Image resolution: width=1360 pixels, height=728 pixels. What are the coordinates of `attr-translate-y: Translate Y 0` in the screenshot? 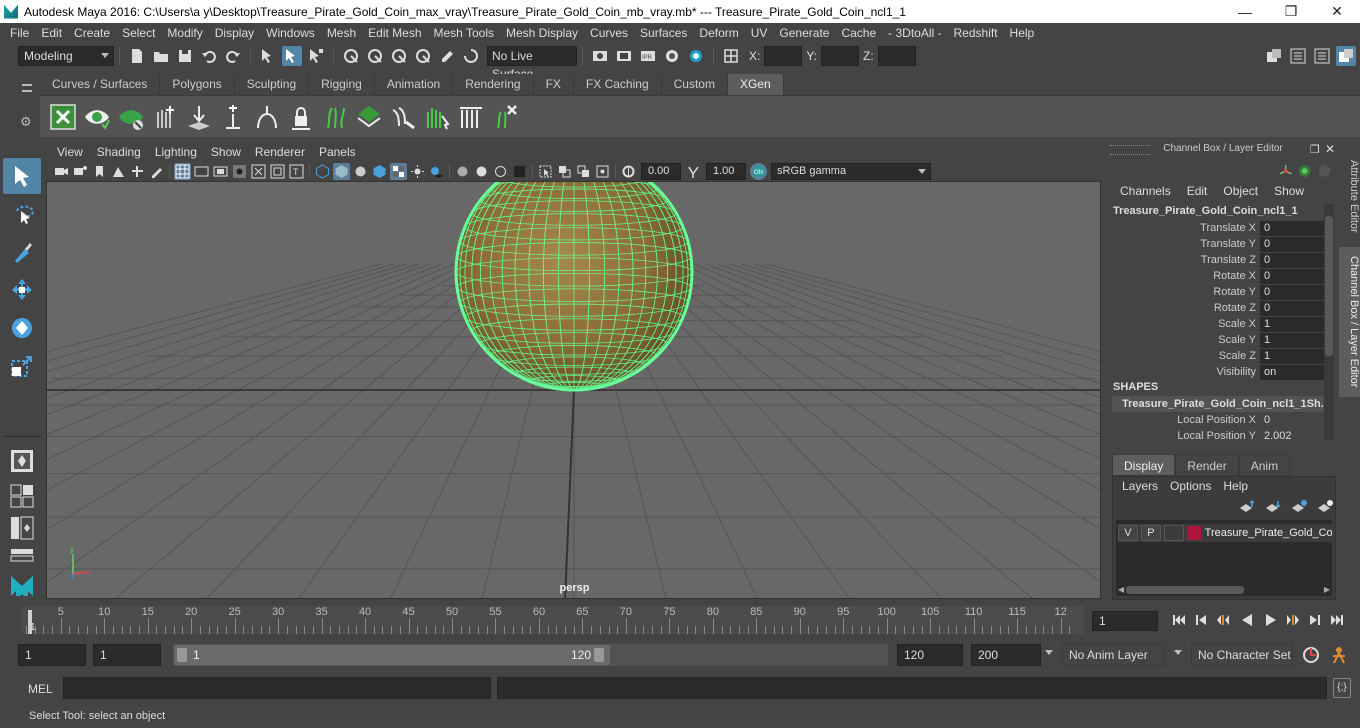 It's located at (1218, 244).